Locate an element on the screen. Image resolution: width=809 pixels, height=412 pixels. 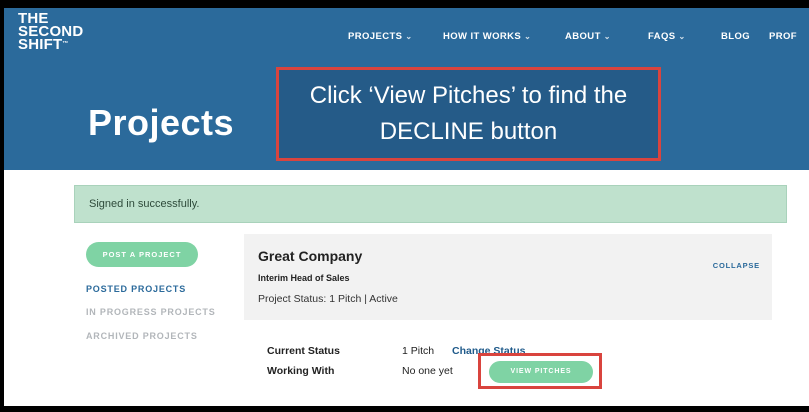
nav-faqs-label: FAQS is located at coordinates (662, 36).